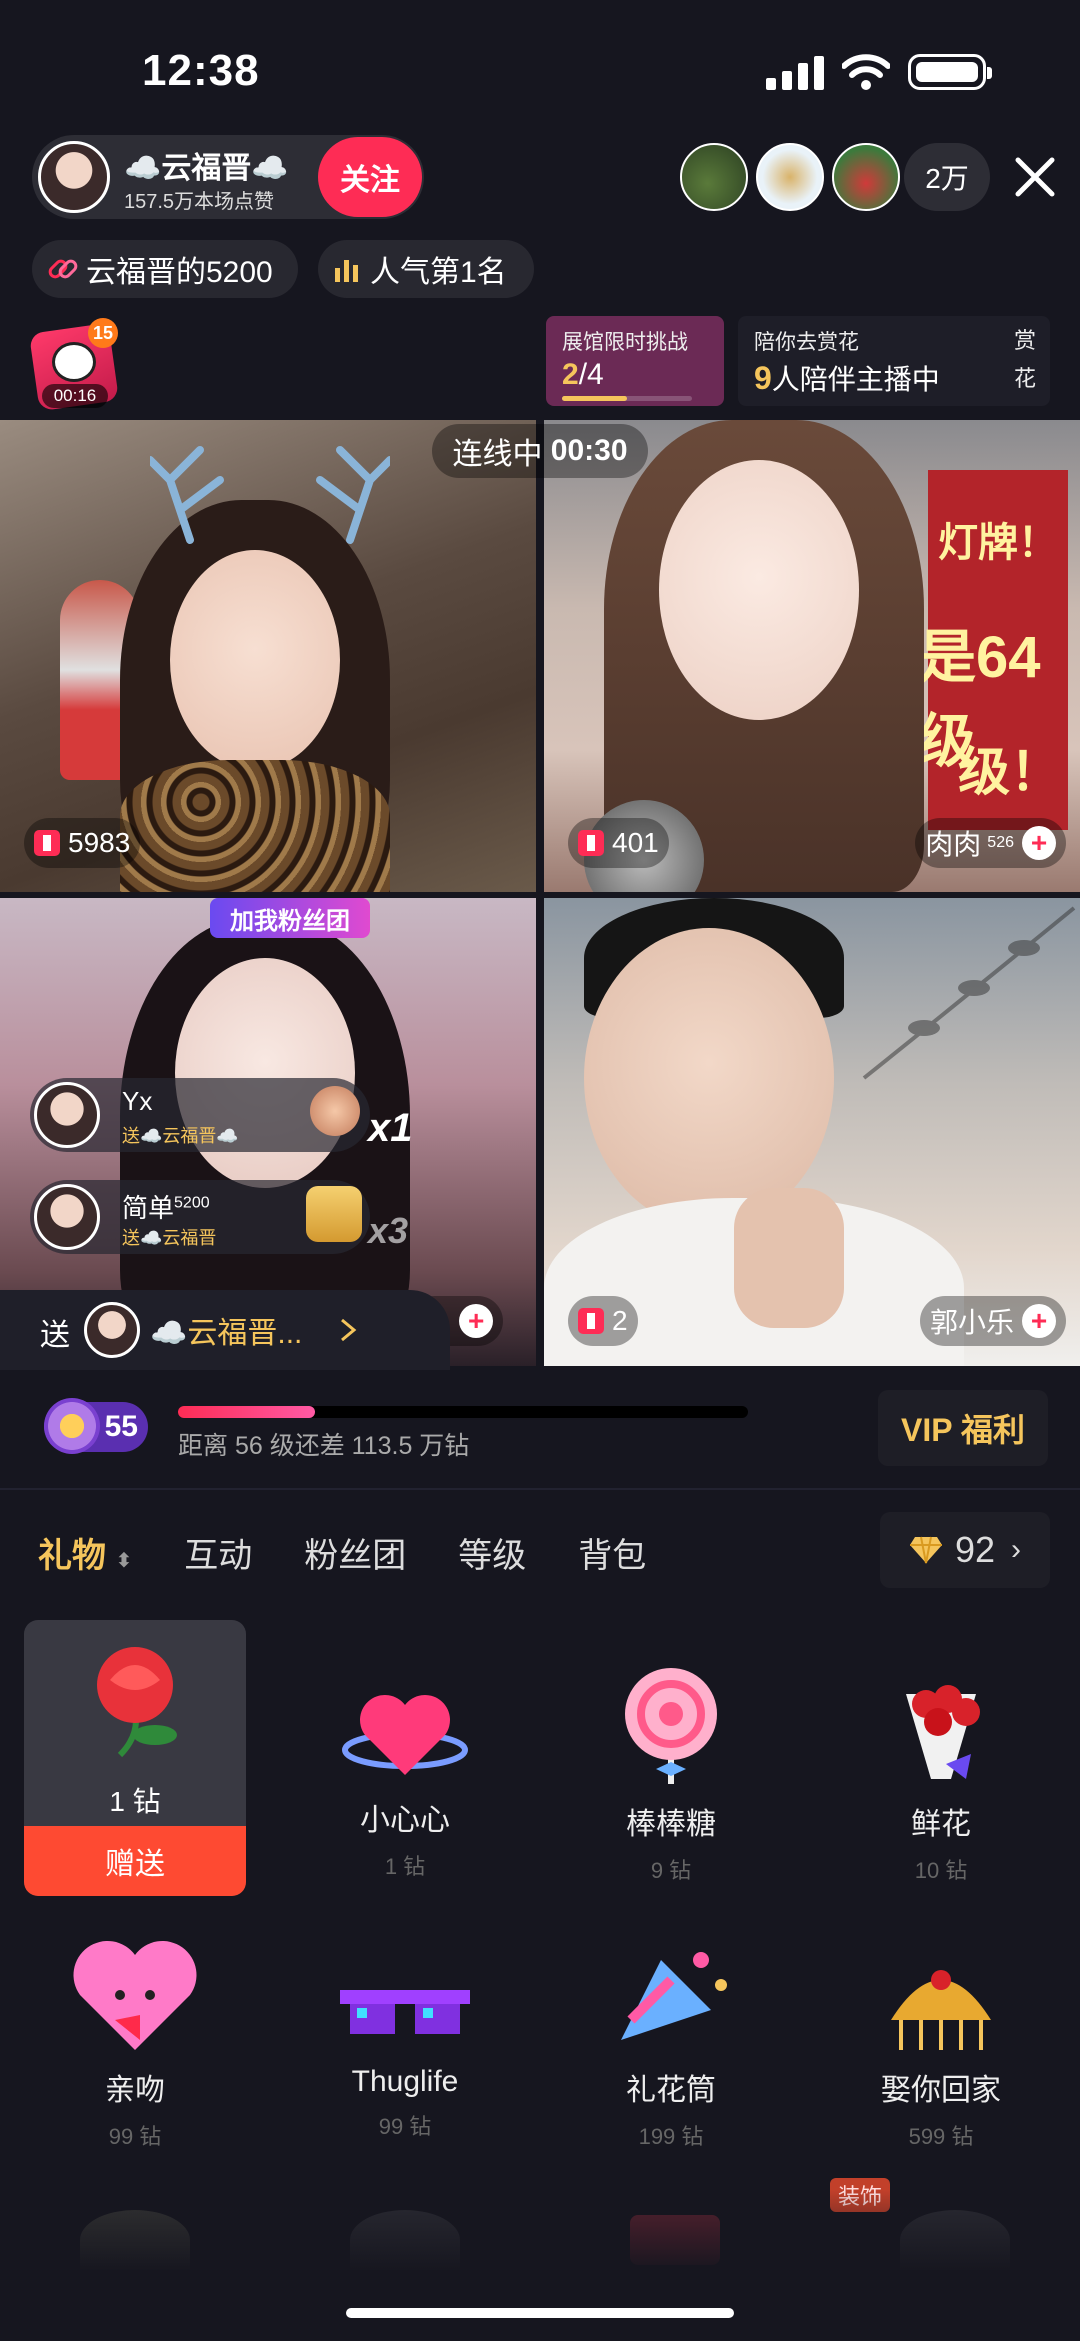  Describe the element at coordinates (324, 1446) in the screenshot. I see `level-progress-text: 距离 56 级还差 113.5 万钻` at that location.